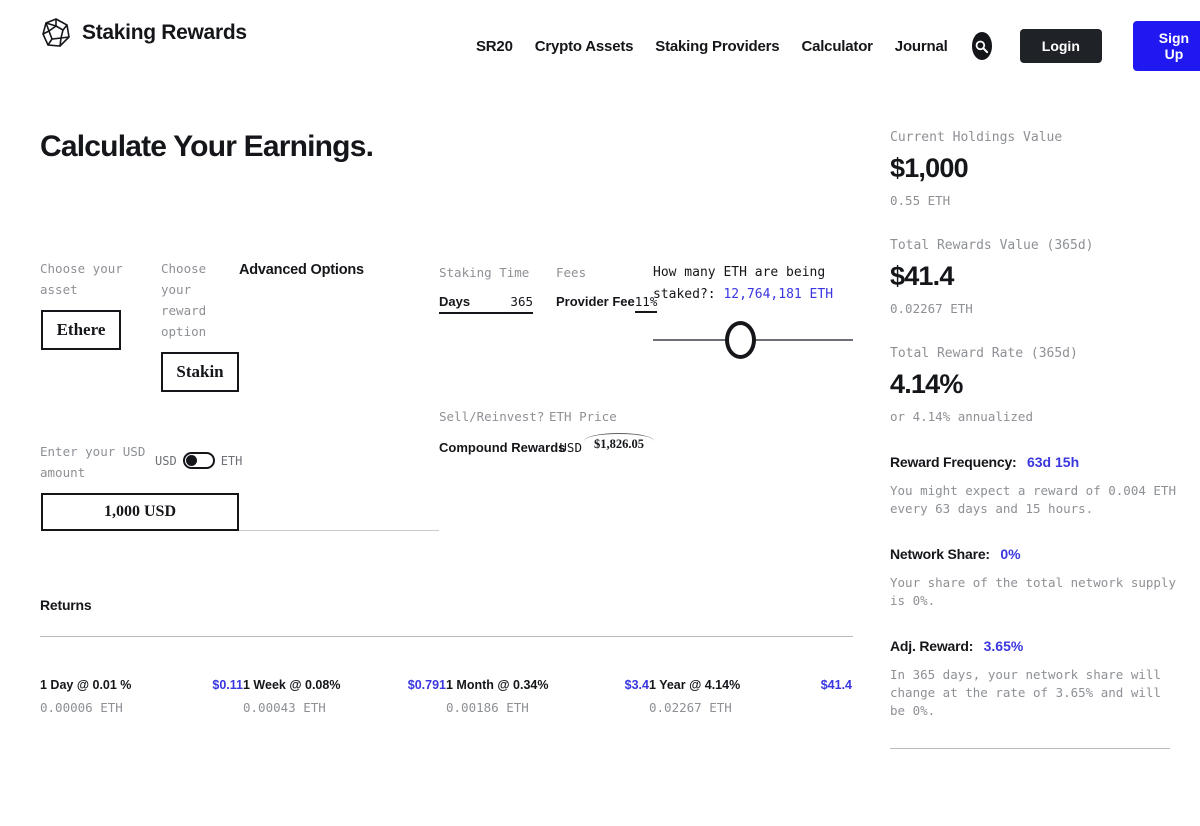 The width and height of the screenshot is (1200, 826). What do you see at coordinates (81, 279) in the screenshot?
I see `asset-field-label: Choose your asset` at bounding box center [81, 279].